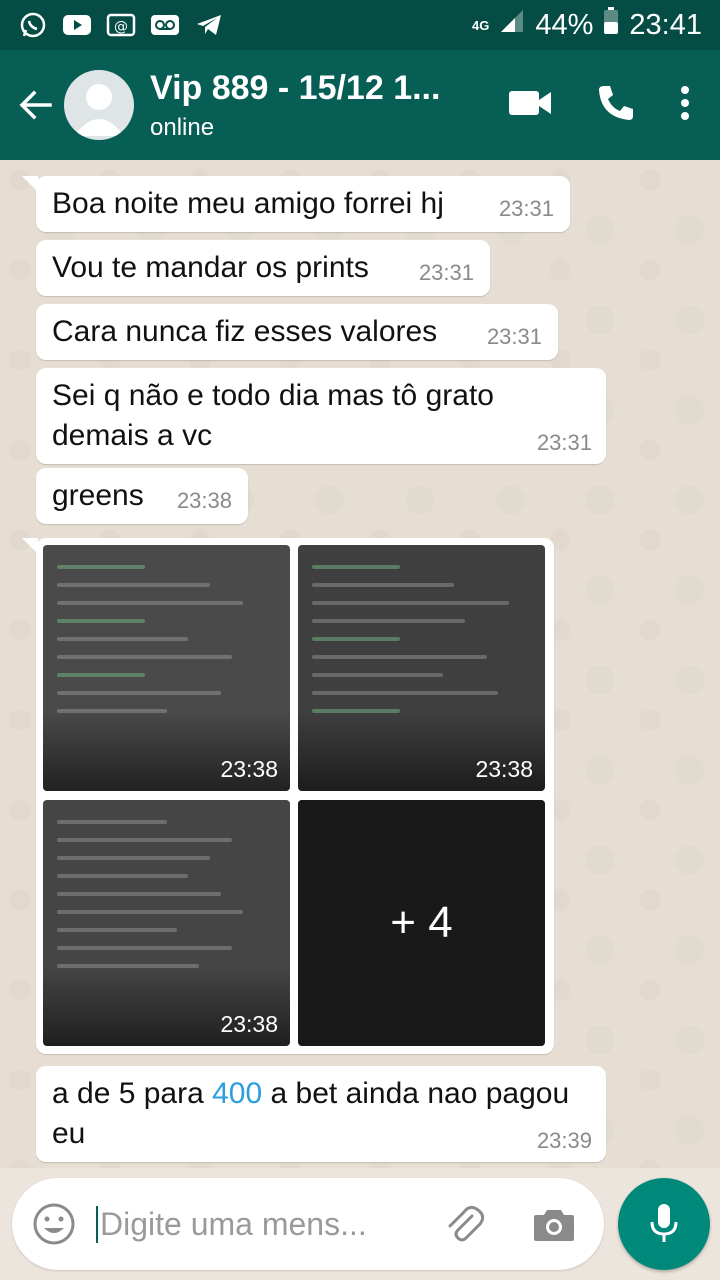  I want to click on network-type: 4G, so click(481, 25).